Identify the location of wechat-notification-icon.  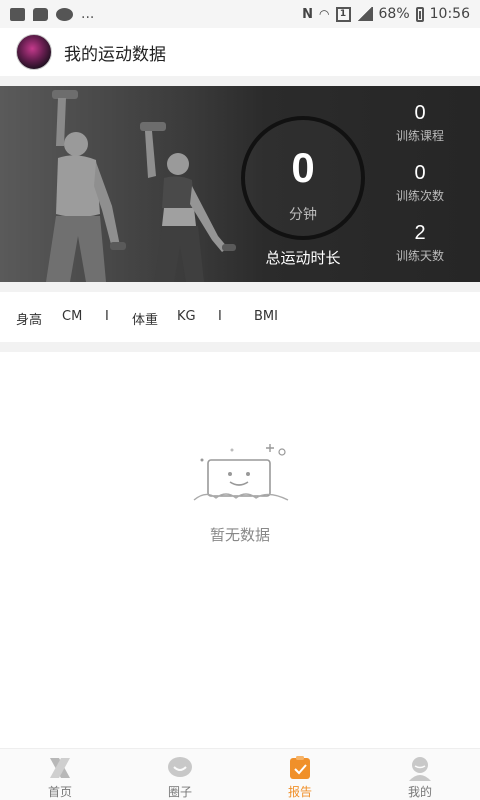
(64, 14).